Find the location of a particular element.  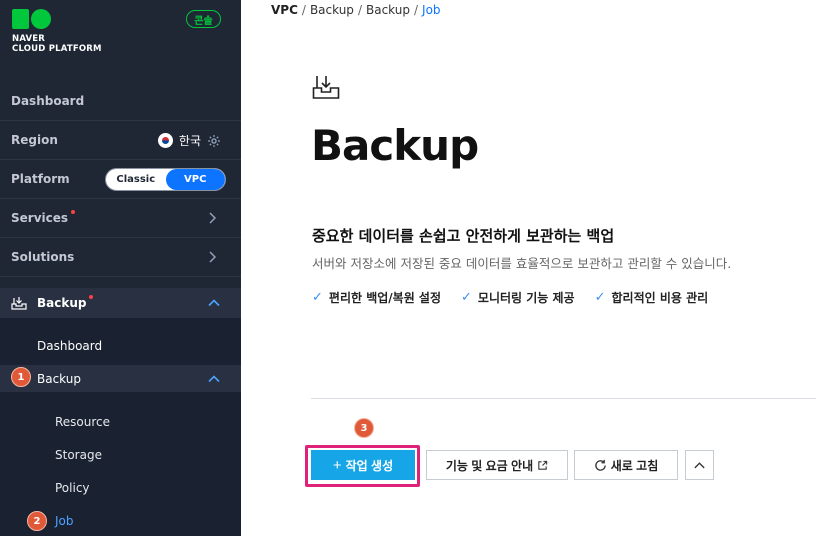

feature-item: ✓ 합리적인 비용 관리 is located at coordinates (652, 297).